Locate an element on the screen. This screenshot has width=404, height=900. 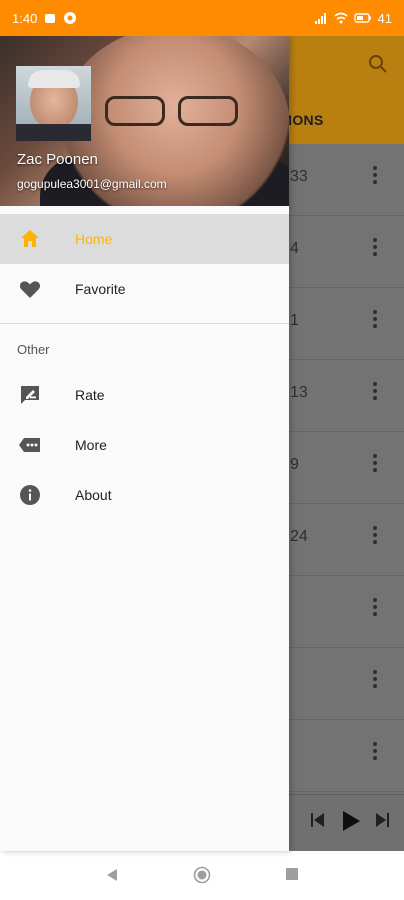
battery-icon is located at coordinates (362, 18).